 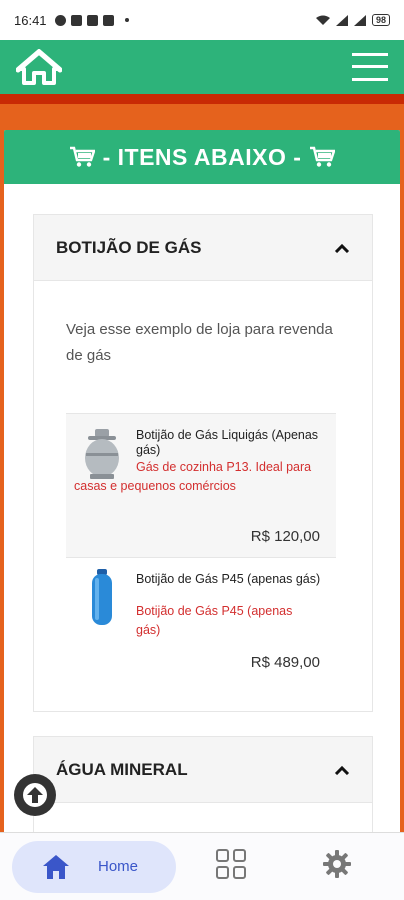 I want to click on card-title: - ITENS ABAIXO -, so click(x=202, y=156).